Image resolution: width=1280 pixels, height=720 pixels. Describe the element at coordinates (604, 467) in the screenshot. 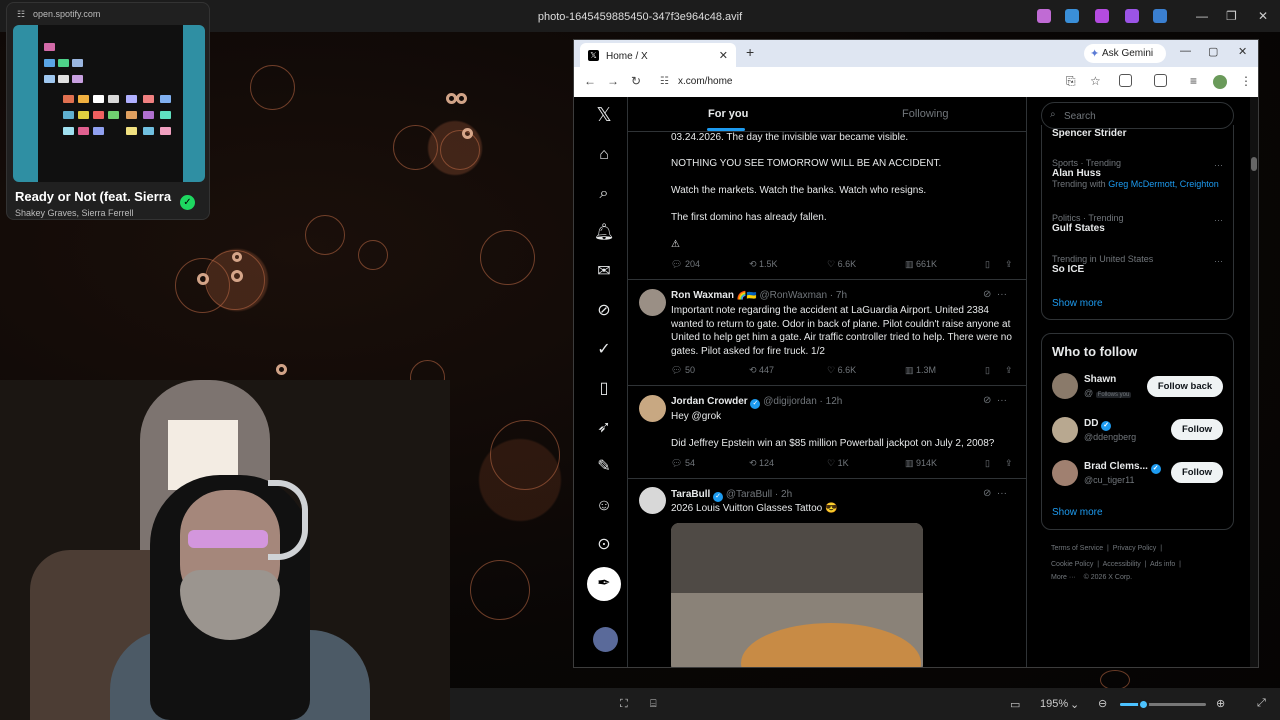

I see `articles-icon: ✎` at that location.